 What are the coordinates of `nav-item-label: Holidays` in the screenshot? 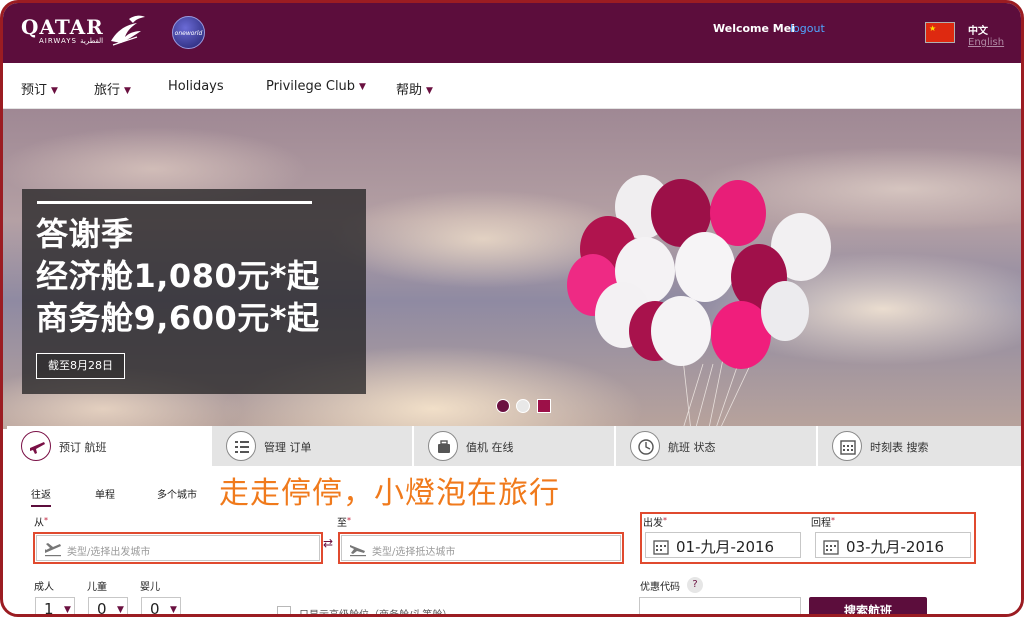 It's located at (196, 86).